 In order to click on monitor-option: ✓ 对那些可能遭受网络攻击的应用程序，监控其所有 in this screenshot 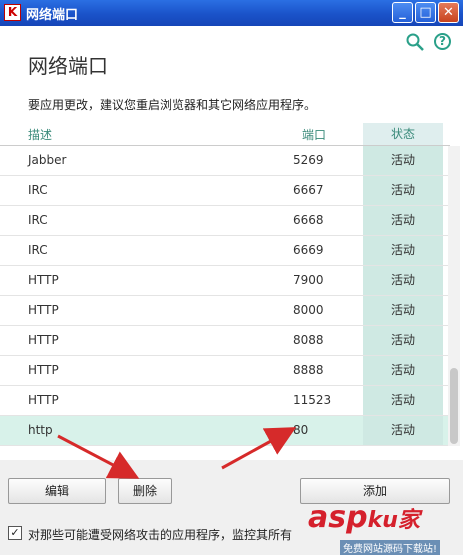, I will do `click(158, 534)`.